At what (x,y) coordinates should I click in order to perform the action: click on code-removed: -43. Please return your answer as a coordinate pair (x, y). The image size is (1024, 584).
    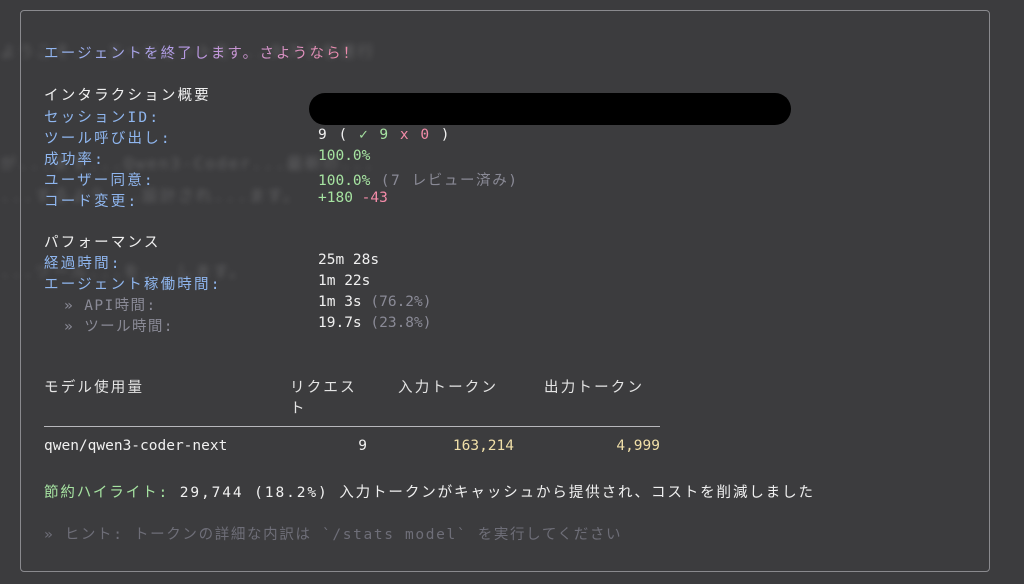
    Looking at the image, I should click on (374, 198).